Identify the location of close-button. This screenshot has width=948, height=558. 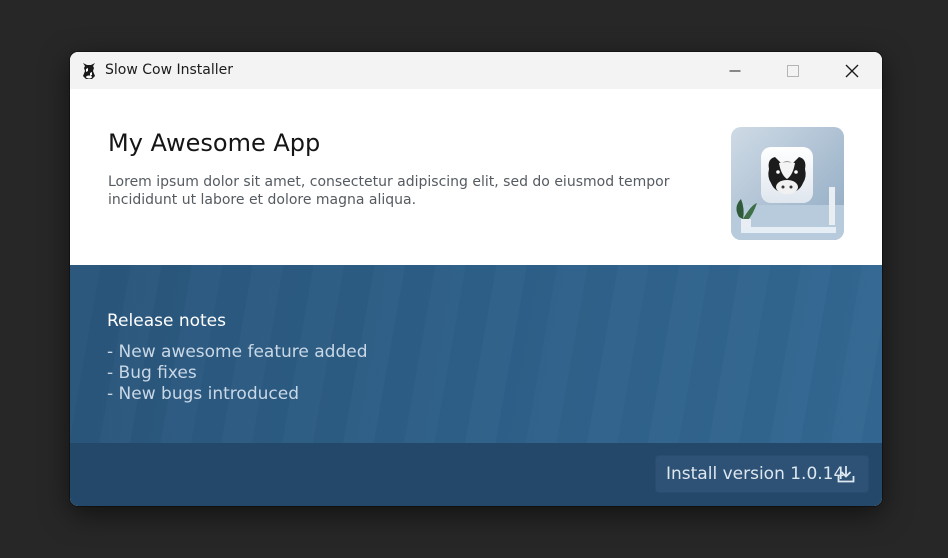
(852, 70).